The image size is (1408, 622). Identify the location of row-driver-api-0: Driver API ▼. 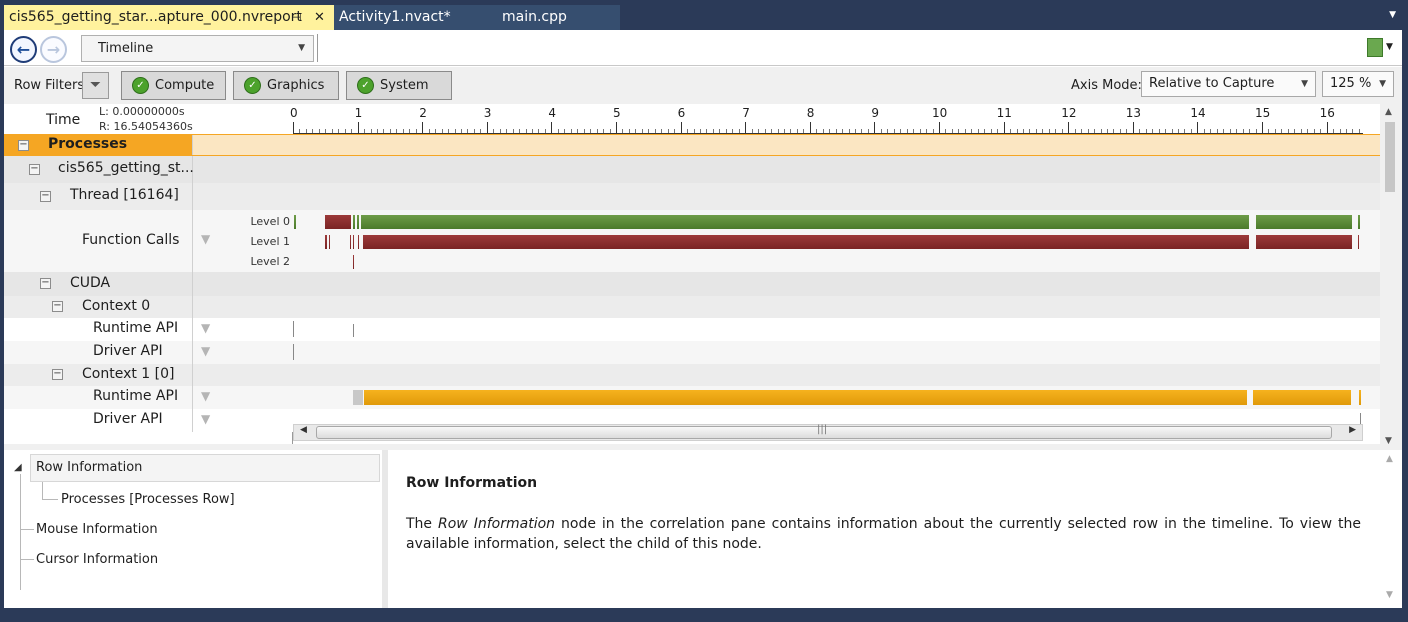
(692, 352).